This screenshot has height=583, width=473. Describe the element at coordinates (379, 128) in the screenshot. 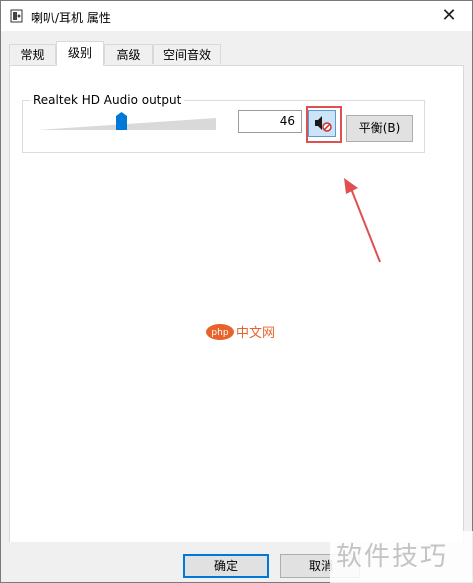

I see `balance-button: 平衡(B)` at that location.